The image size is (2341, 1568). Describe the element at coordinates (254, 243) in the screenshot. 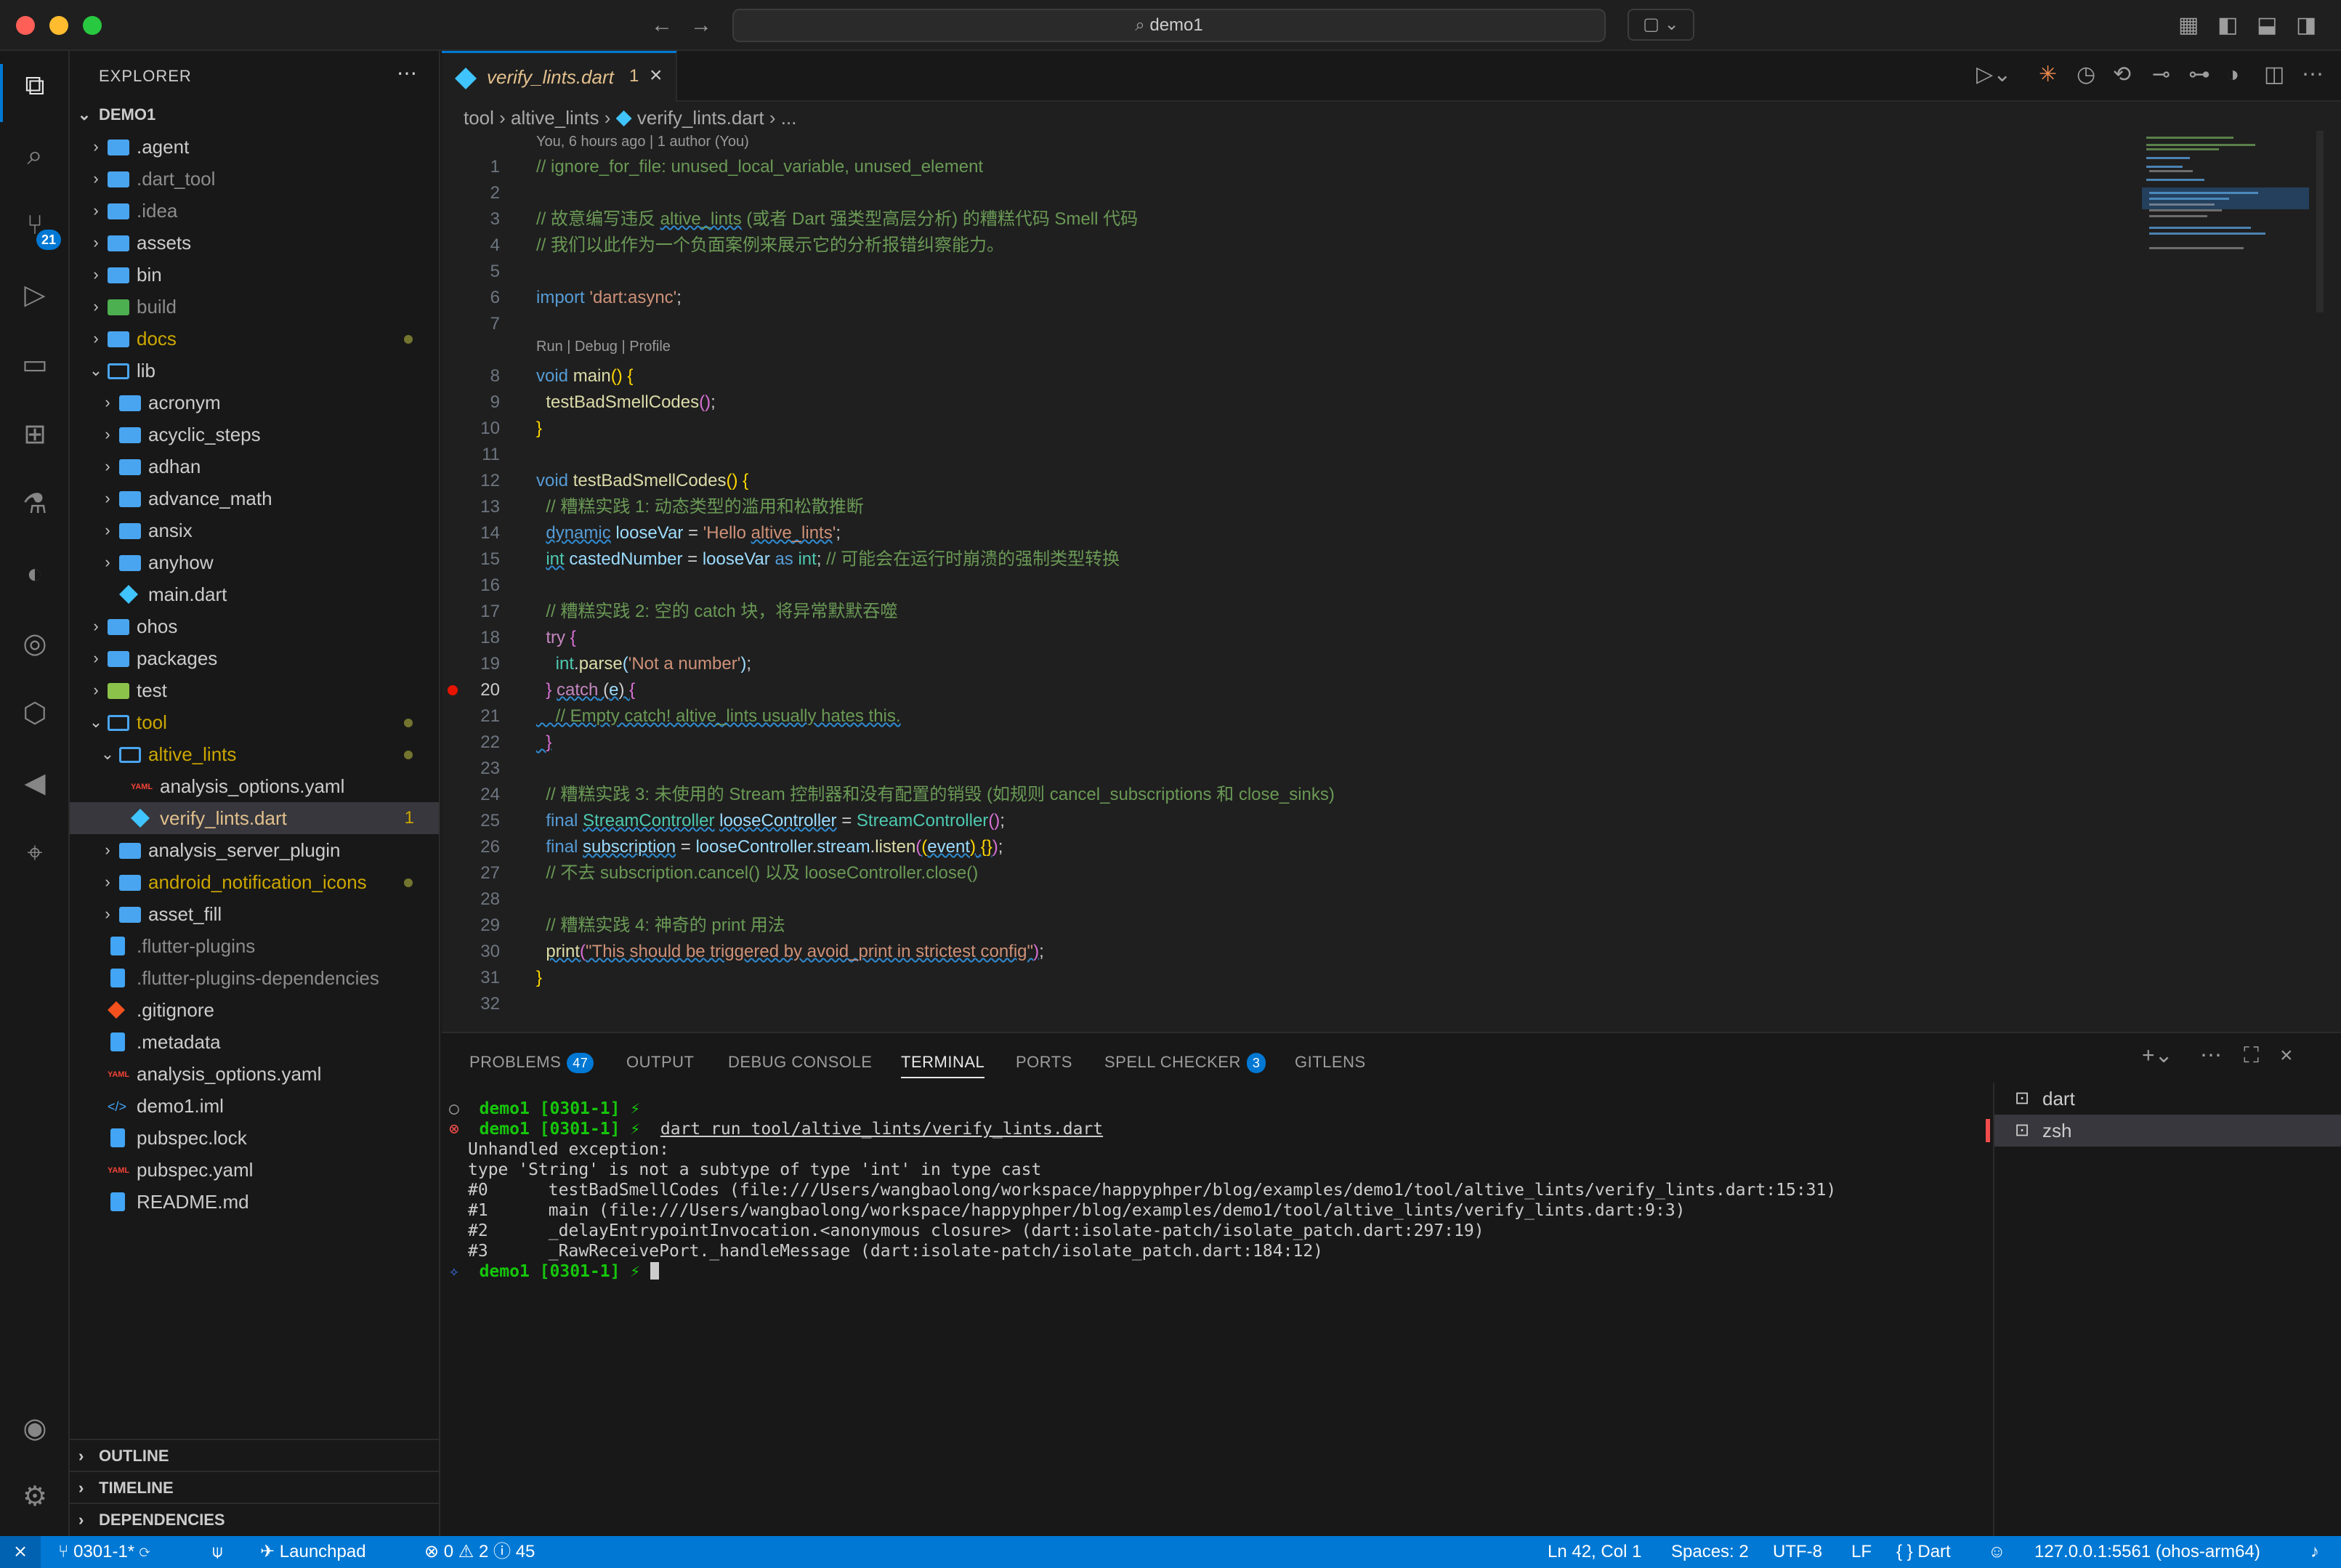

I see `explorer-item: › assets` at that location.